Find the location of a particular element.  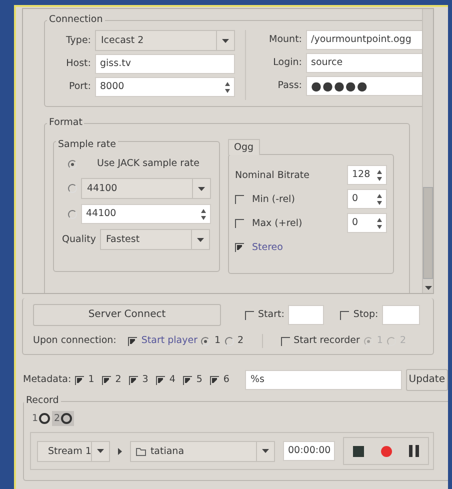

dropdown: Icecast 2 is located at coordinates (165, 40).